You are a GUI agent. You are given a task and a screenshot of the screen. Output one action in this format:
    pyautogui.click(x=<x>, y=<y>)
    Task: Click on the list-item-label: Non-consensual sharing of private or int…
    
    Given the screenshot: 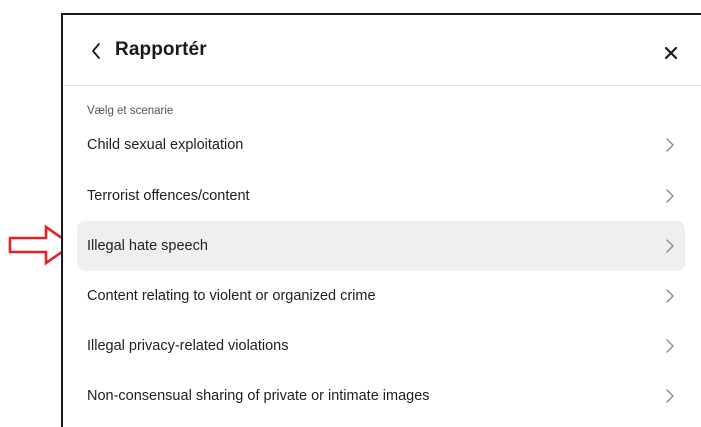 What is the action you would take?
    pyautogui.click(x=258, y=396)
    